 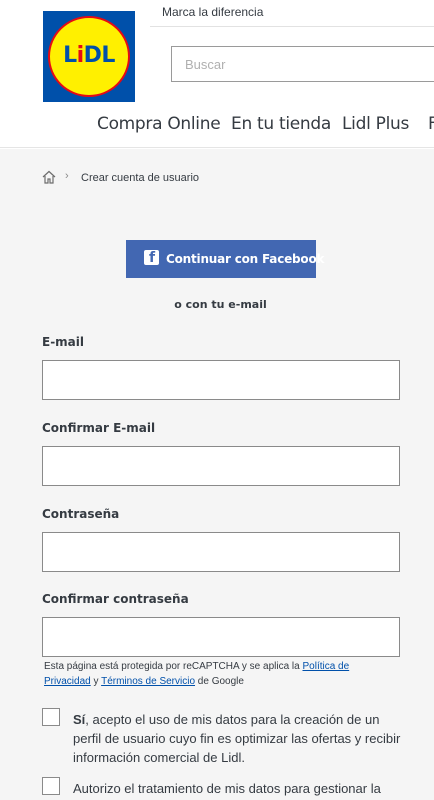 I want to click on consent-profile-bold: Sí, so click(x=79, y=719).